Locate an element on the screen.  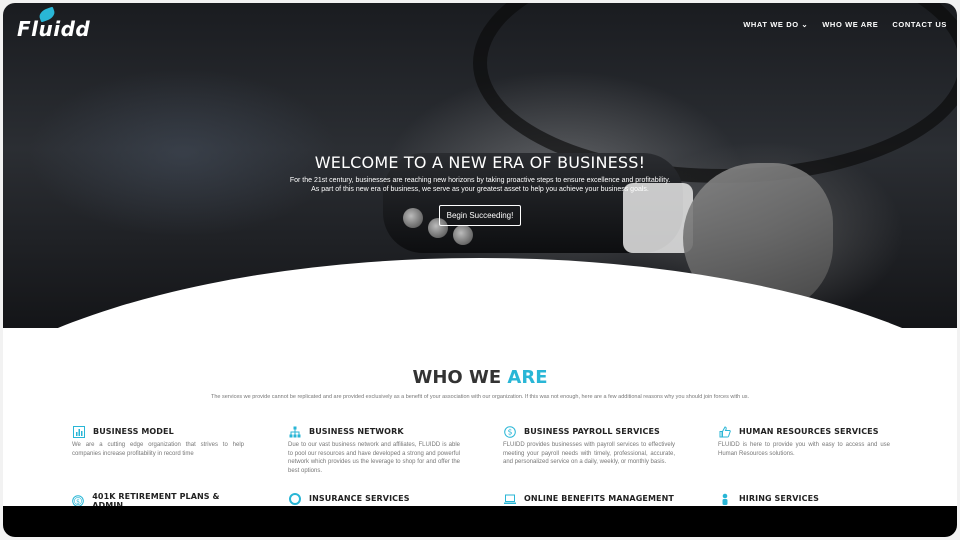
nav-item-contact-us: CONTACT US is located at coordinates (919, 24).